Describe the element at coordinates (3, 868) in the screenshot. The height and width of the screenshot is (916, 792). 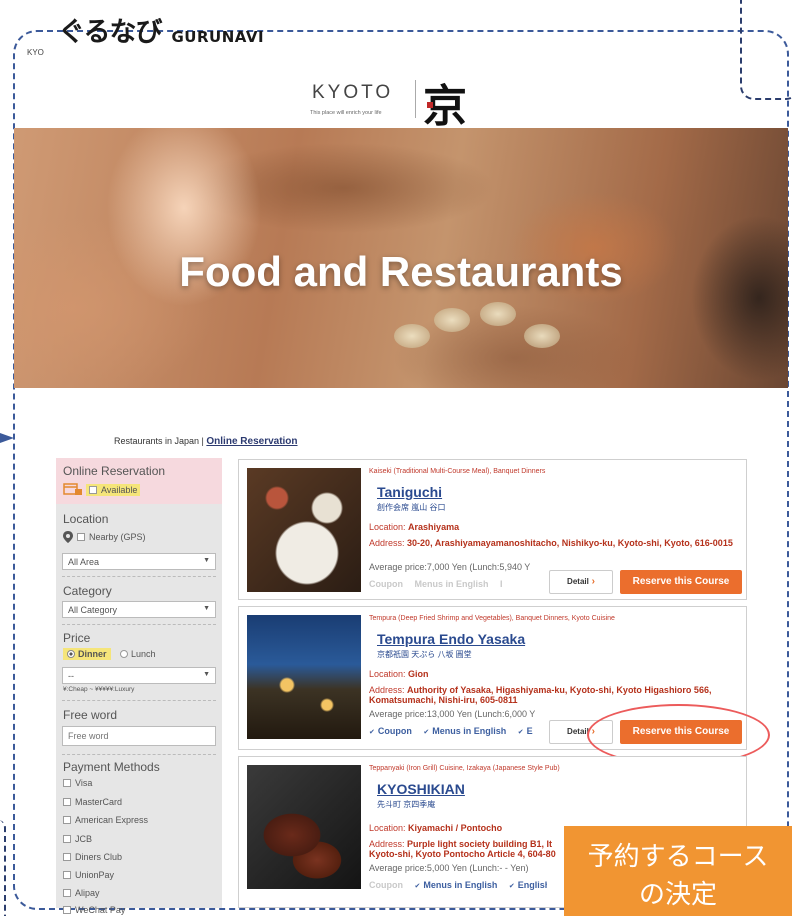
I see `annotation-frame-left` at that location.